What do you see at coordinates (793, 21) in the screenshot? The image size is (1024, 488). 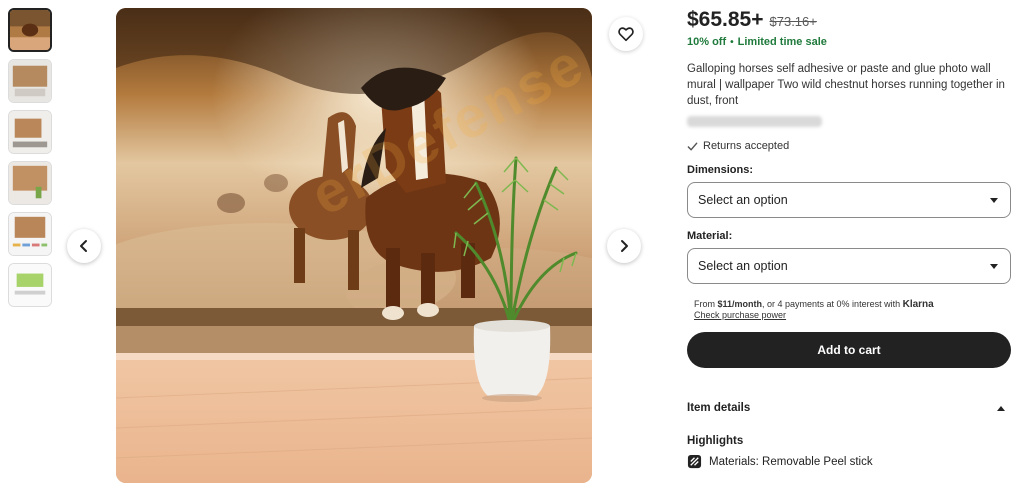 I see `original-price: $73.16+` at bounding box center [793, 21].